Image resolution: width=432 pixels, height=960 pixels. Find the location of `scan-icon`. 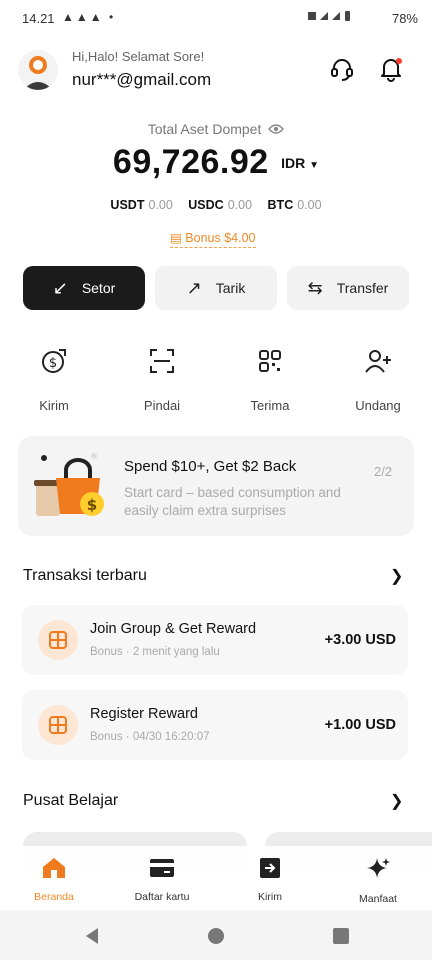

scan-icon is located at coordinates (162, 361).